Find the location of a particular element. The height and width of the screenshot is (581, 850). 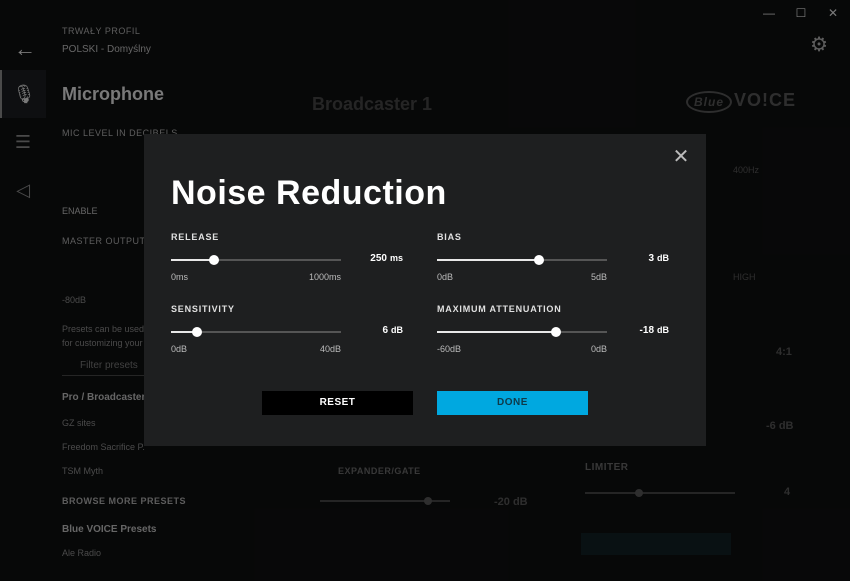

maximum-attenuation-slider is located at coordinates (522, 332).